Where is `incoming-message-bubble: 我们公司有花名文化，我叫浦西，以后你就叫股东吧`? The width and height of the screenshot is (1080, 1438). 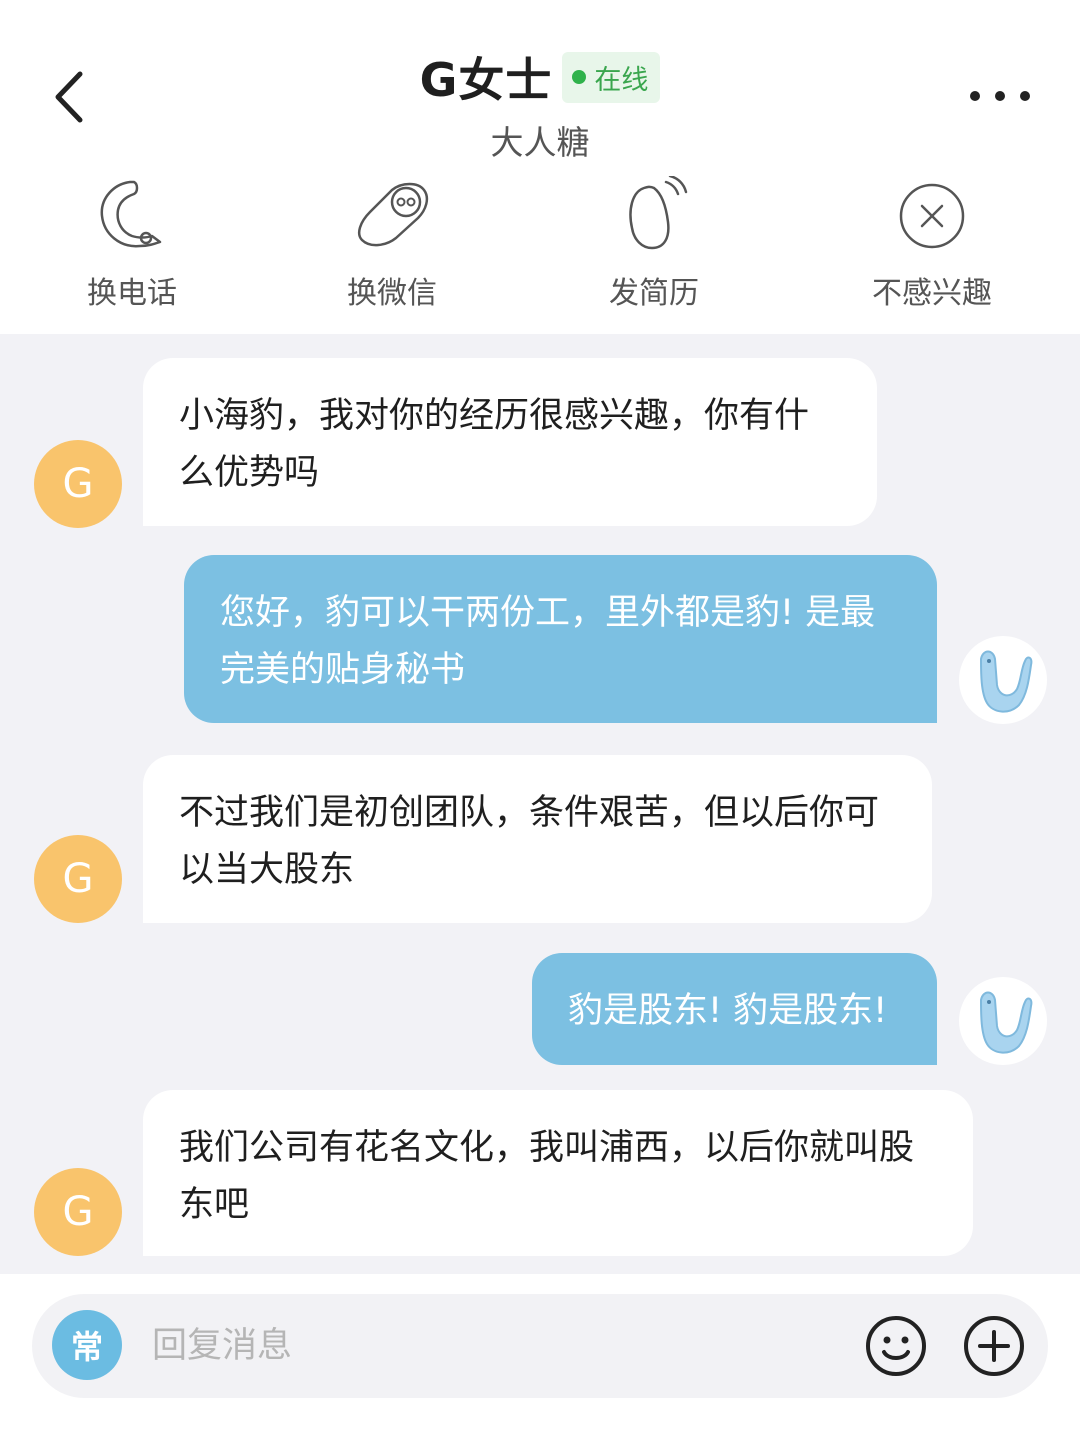
incoming-message-bubble: 我们公司有花名文化，我叫浦西，以后你就叫股东吧 is located at coordinates (558, 1173).